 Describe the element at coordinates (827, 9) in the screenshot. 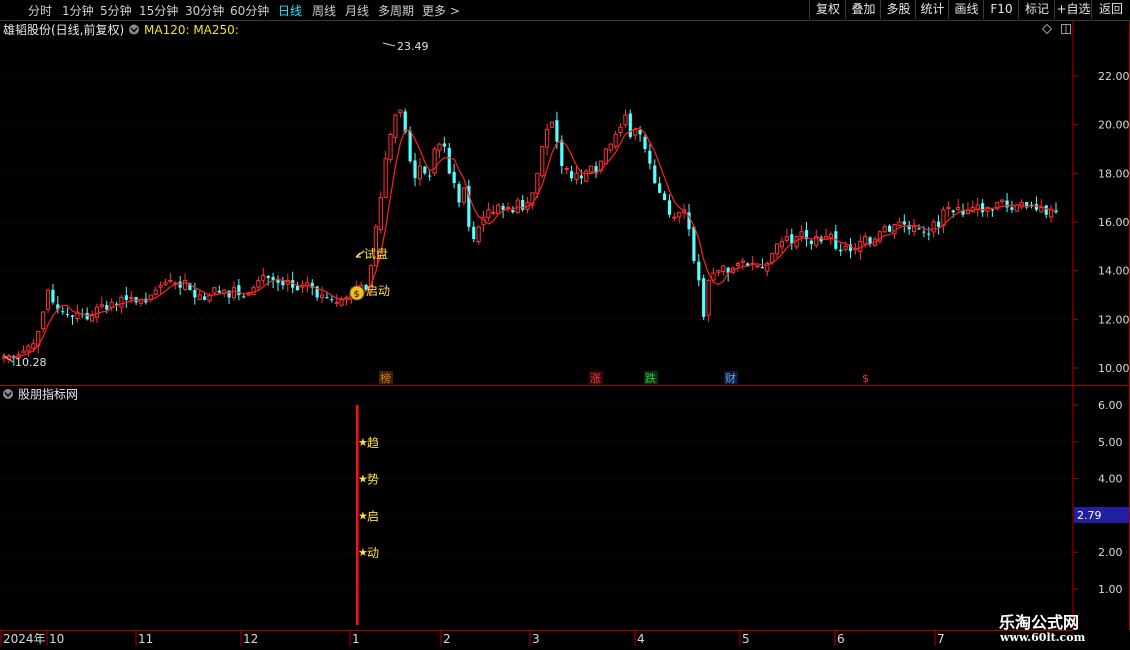

I see `fuquan-button: 复权` at that location.